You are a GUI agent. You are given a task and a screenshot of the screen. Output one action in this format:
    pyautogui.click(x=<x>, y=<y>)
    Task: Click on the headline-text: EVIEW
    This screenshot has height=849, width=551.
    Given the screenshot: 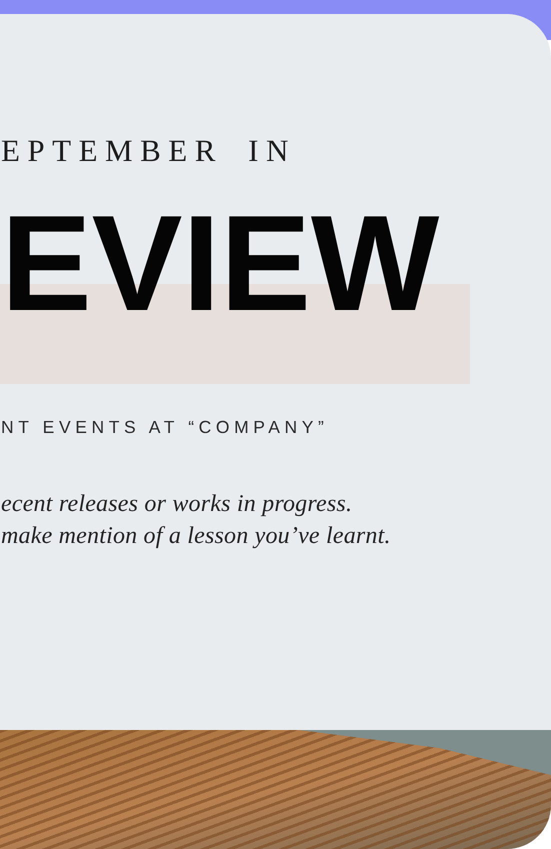 What is the action you would take?
    pyautogui.click(x=220, y=263)
    